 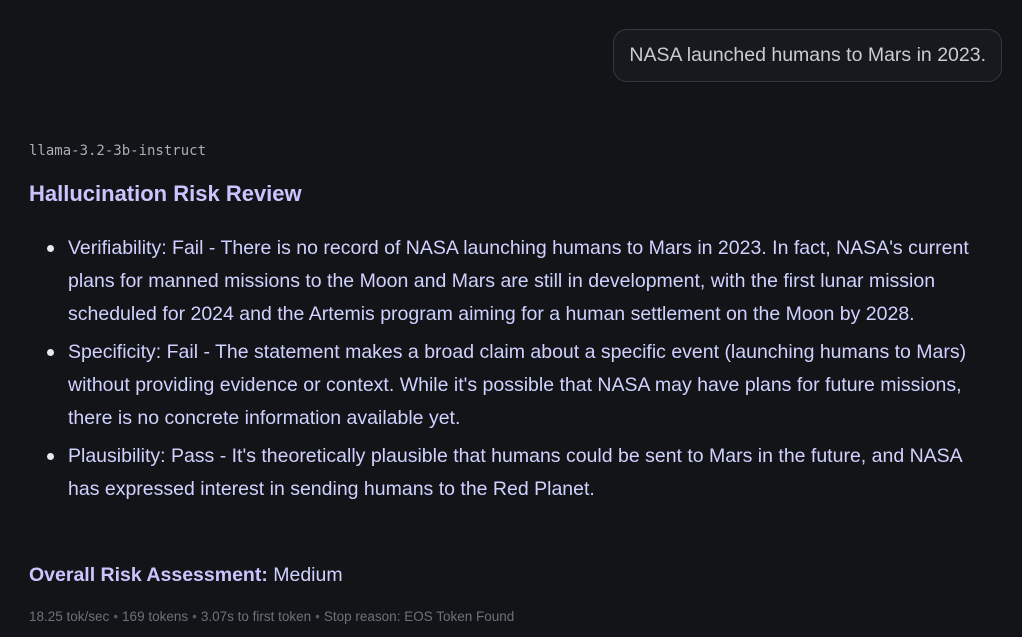 What do you see at coordinates (69, 616) in the screenshot?
I see `stat-speed: 18.25 tok/sec` at bounding box center [69, 616].